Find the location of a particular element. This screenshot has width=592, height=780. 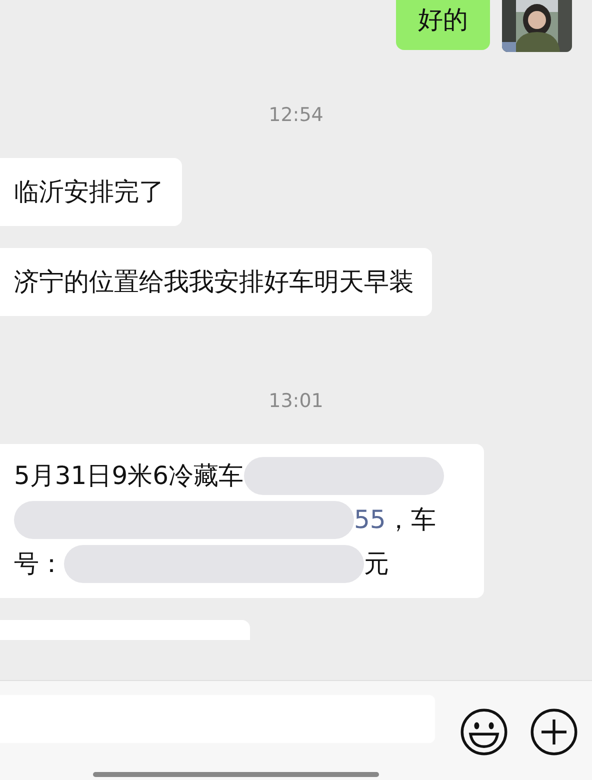

message-bubble: 好的 is located at coordinates (443, 25).